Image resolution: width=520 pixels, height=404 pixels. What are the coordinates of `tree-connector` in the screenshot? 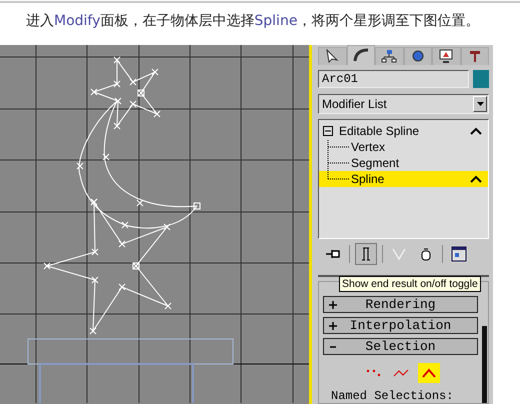 It's located at (339, 146).